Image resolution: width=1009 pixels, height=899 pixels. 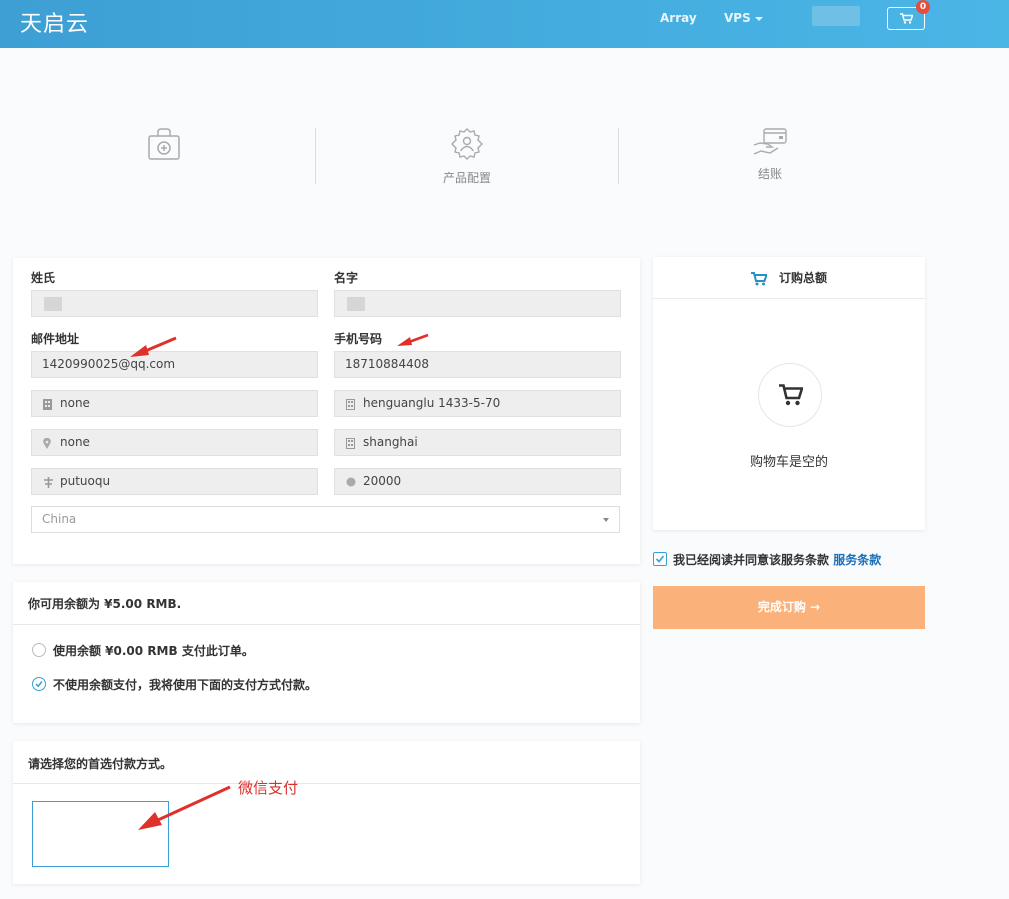 I want to click on city-value: shanghai, so click(x=390, y=442).